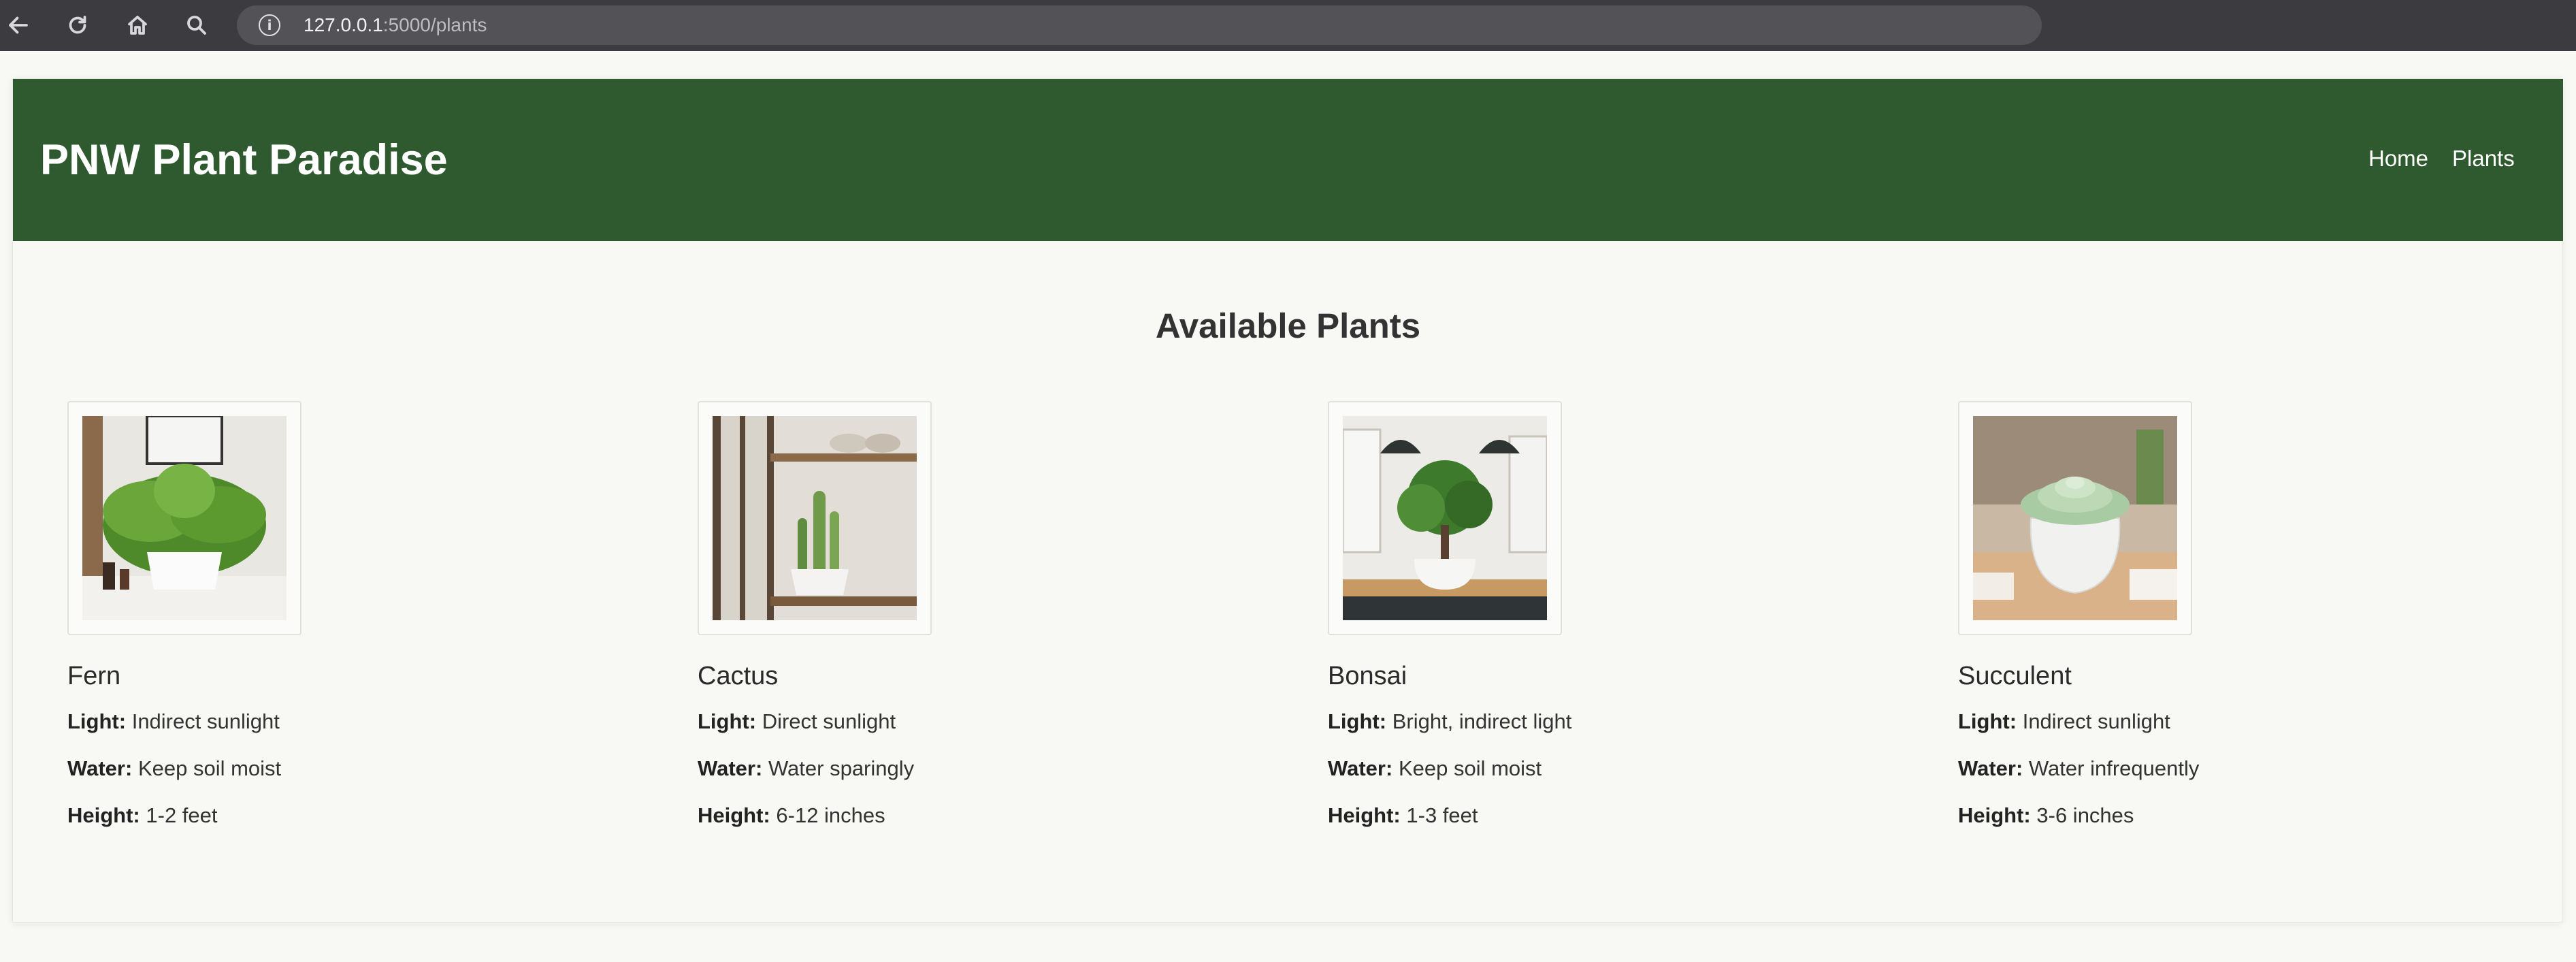 The image size is (2576, 962). Describe the element at coordinates (841, 768) in the screenshot. I see `water-value: Water sparingly` at that location.